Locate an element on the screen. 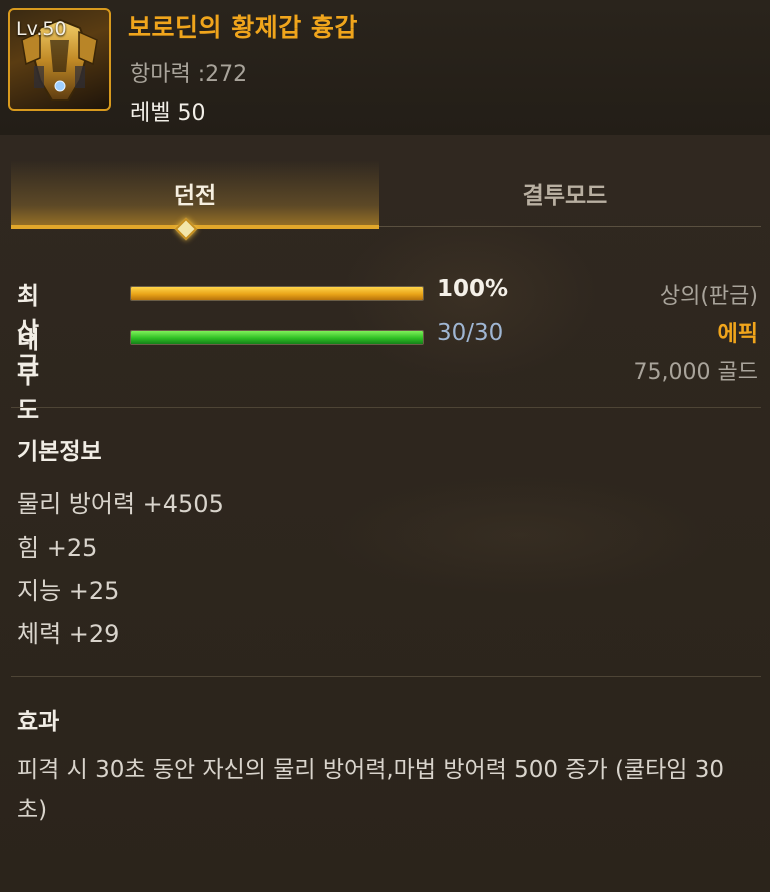  mode-tabs: 던전 결투모드 is located at coordinates (386, 194).